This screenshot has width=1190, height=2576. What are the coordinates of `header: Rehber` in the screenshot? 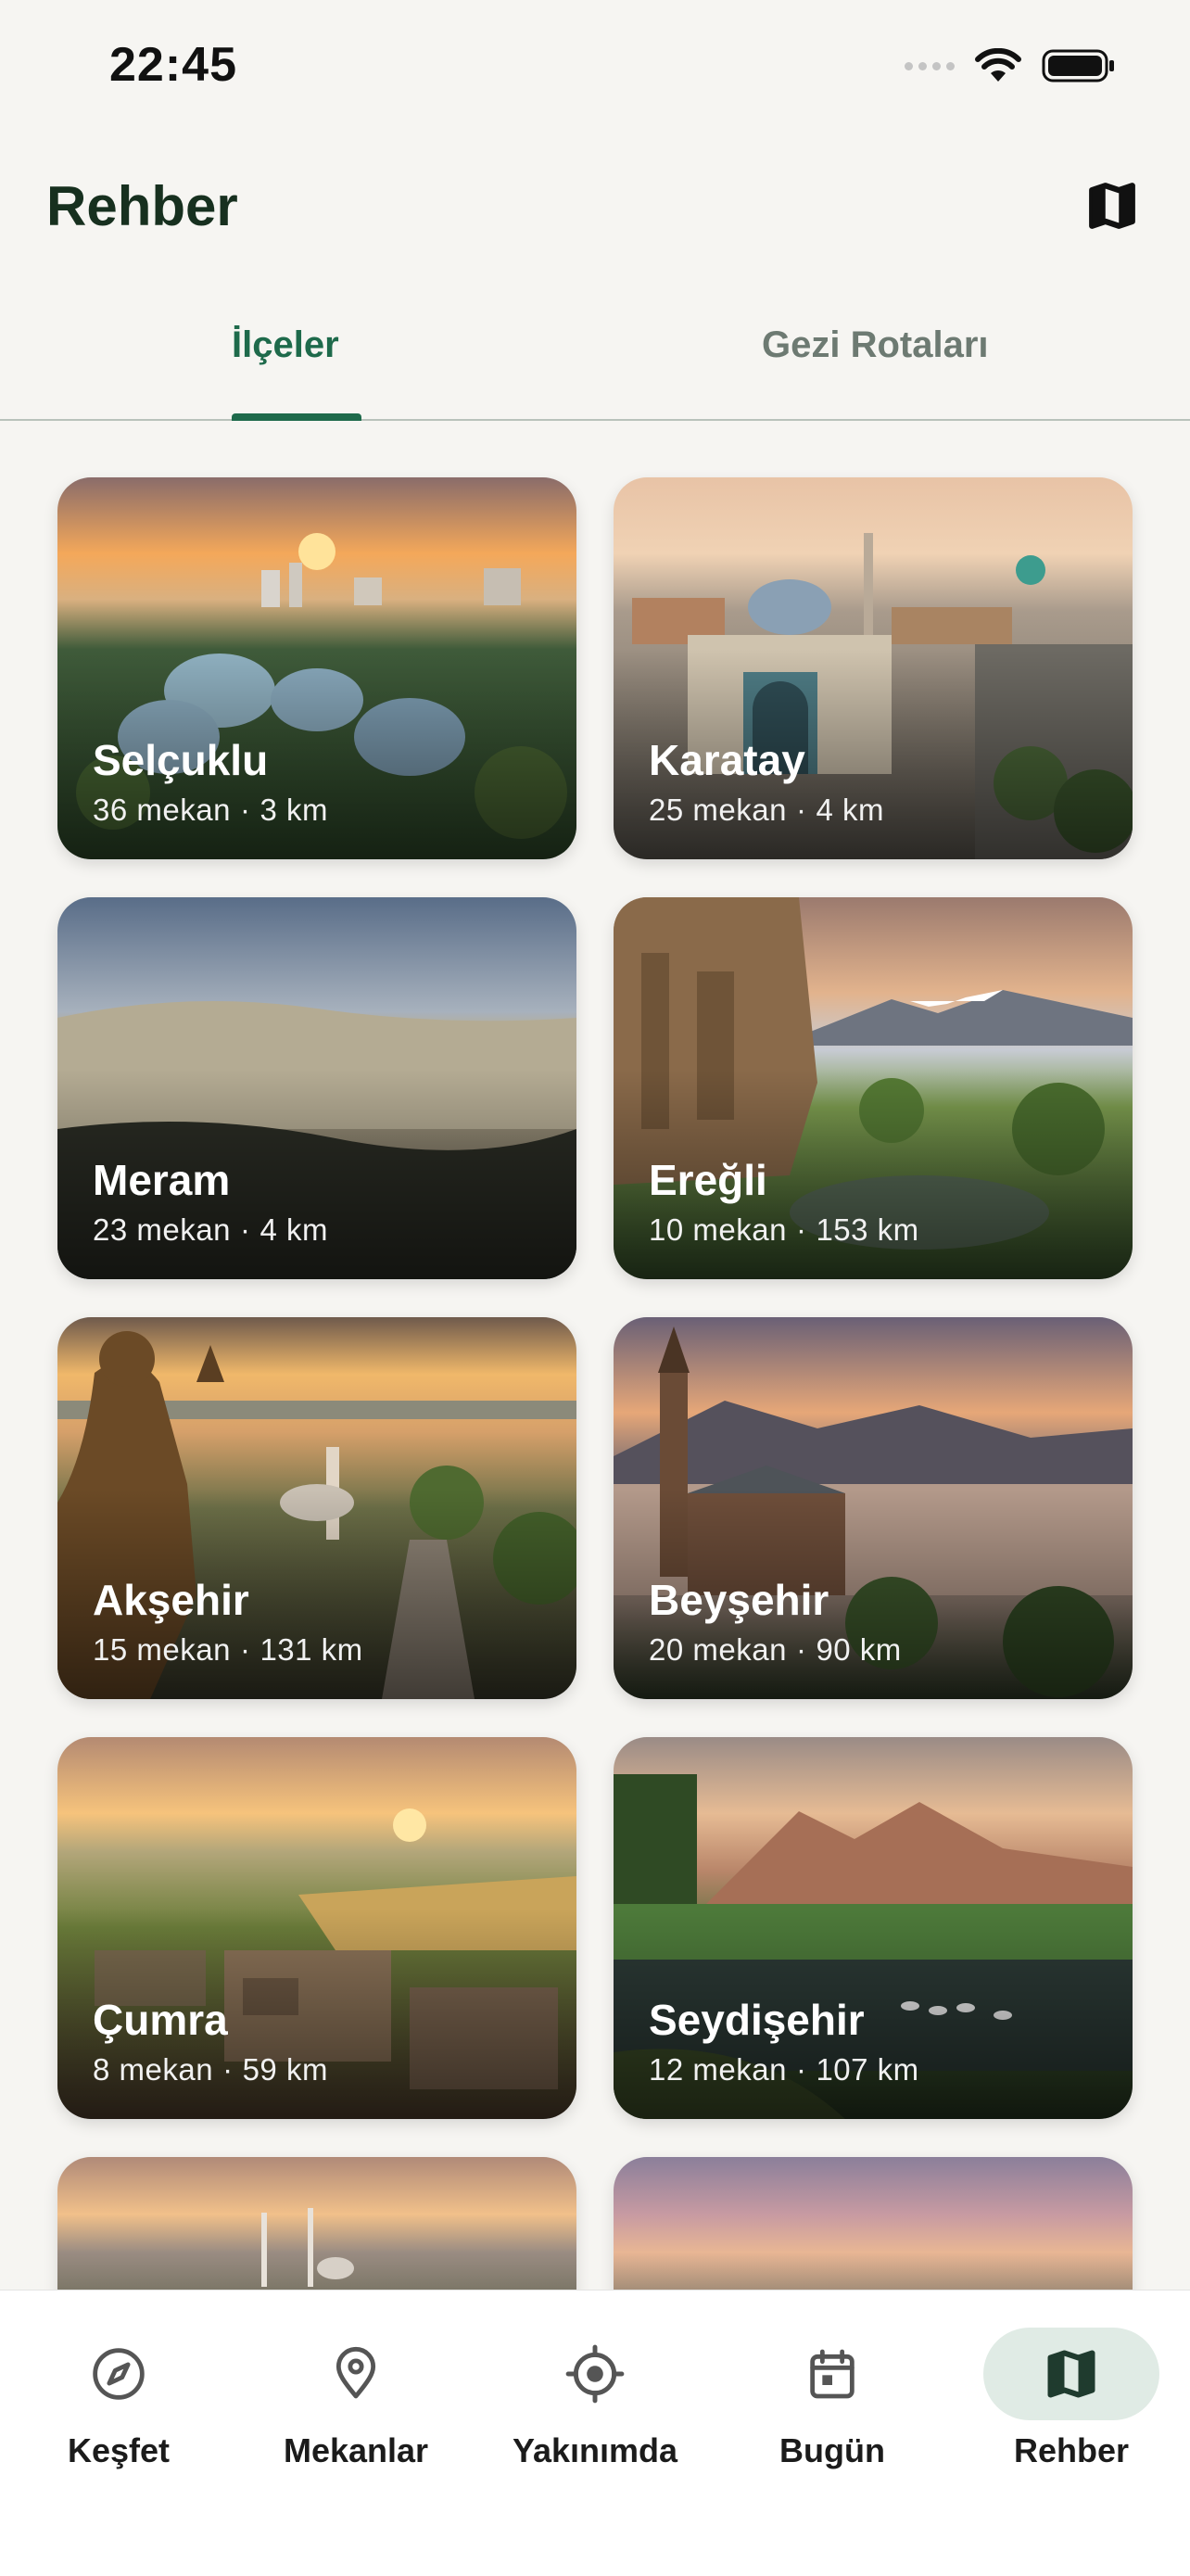 It's located at (595, 209).